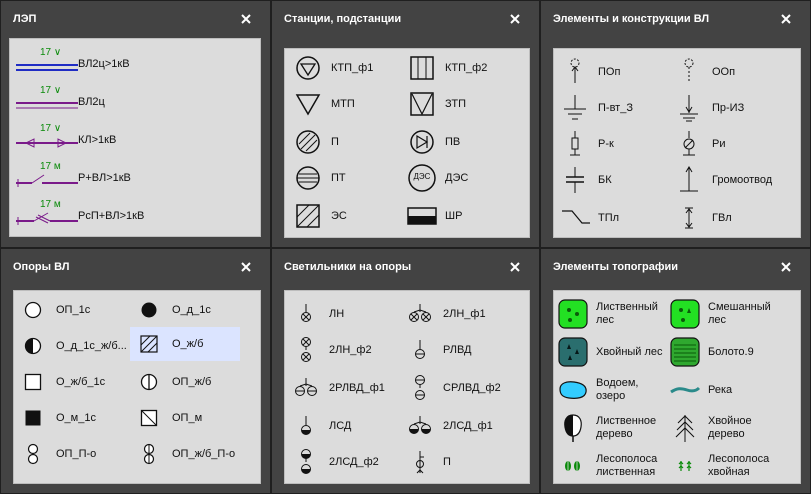  I want to click on tool-item: ОП_ж/б, so click(185, 382).